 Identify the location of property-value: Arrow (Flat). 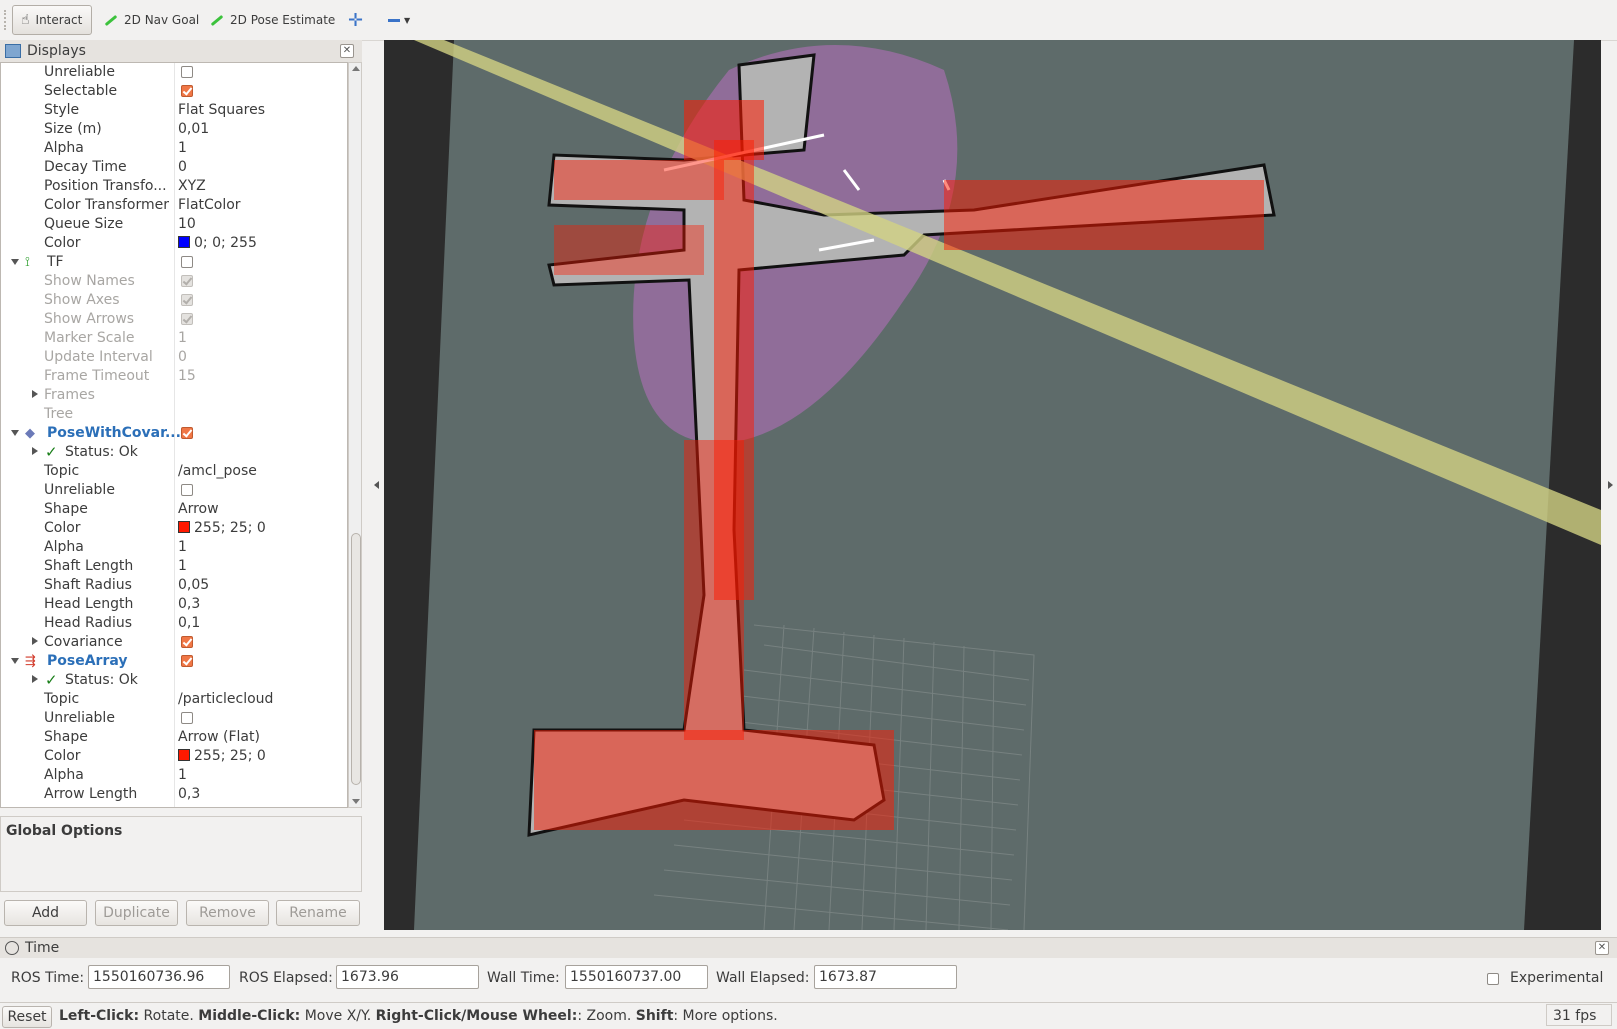
(219, 737).